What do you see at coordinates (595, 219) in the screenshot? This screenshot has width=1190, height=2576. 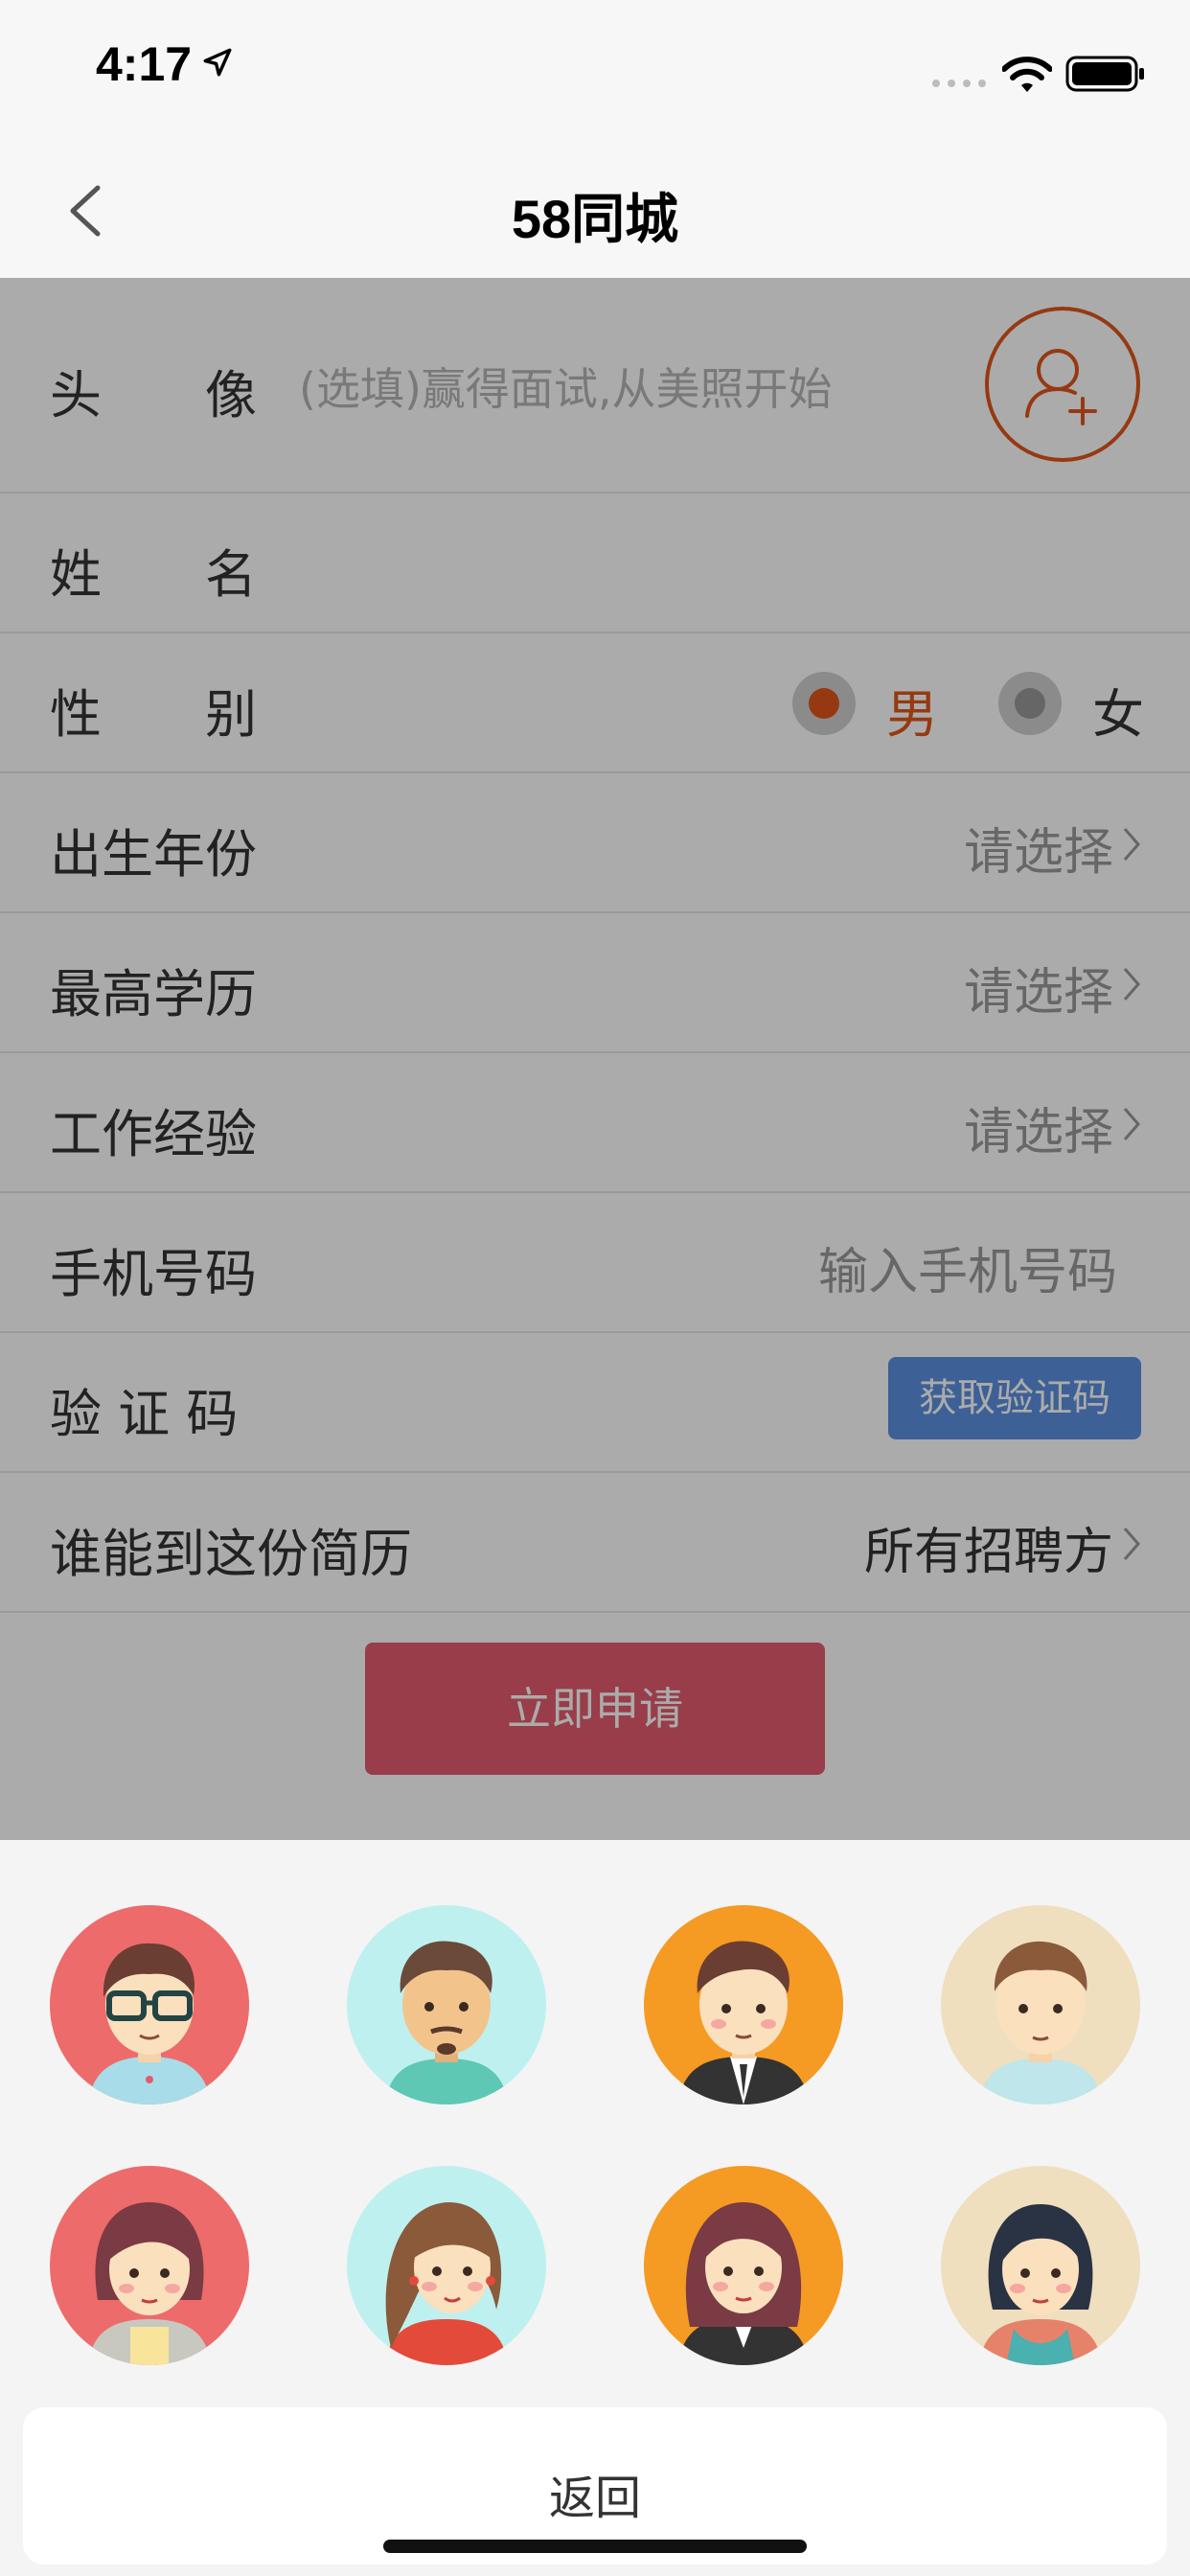 I see `page-title: 58同城` at bounding box center [595, 219].